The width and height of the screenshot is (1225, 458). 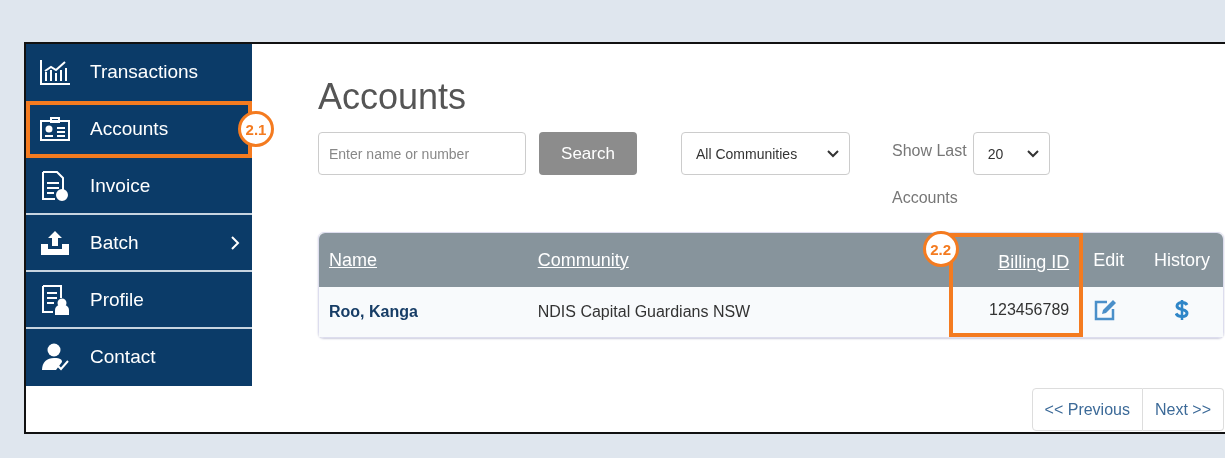 I want to click on table-cell: Roo, Kanga, so click(x=423, y=312).